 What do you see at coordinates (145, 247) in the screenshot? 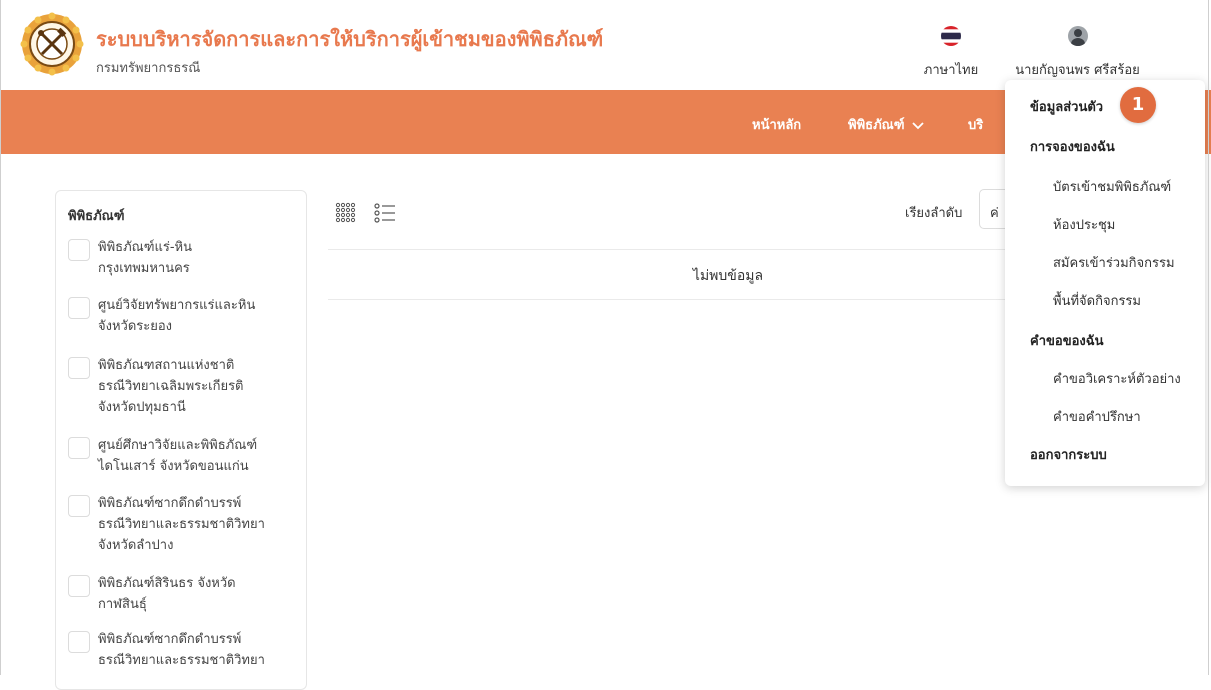
I see `museum-label-line: พิพิธภัณฑ์แร่-หิน` at bounding box center [145, 247].